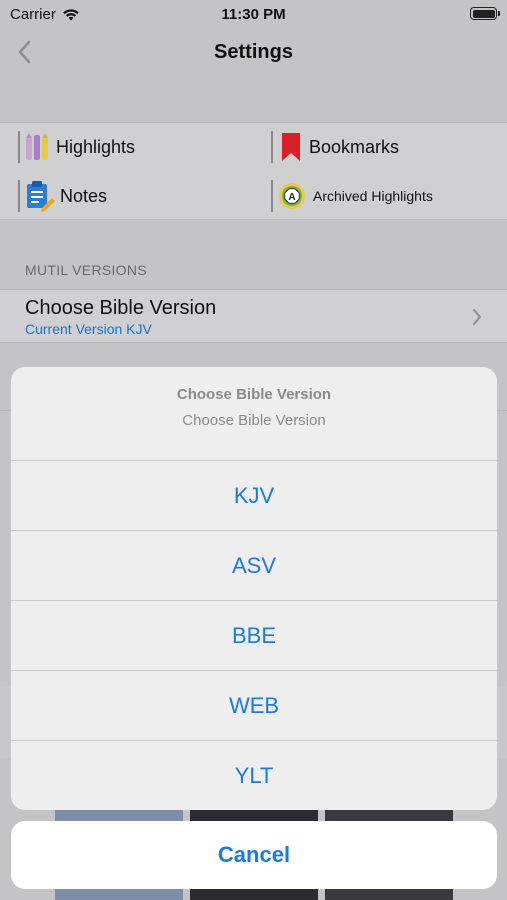 The width and height of the screenshot is (507, 900). I want to click on navigation-bar: Settings, so click(253, 53).